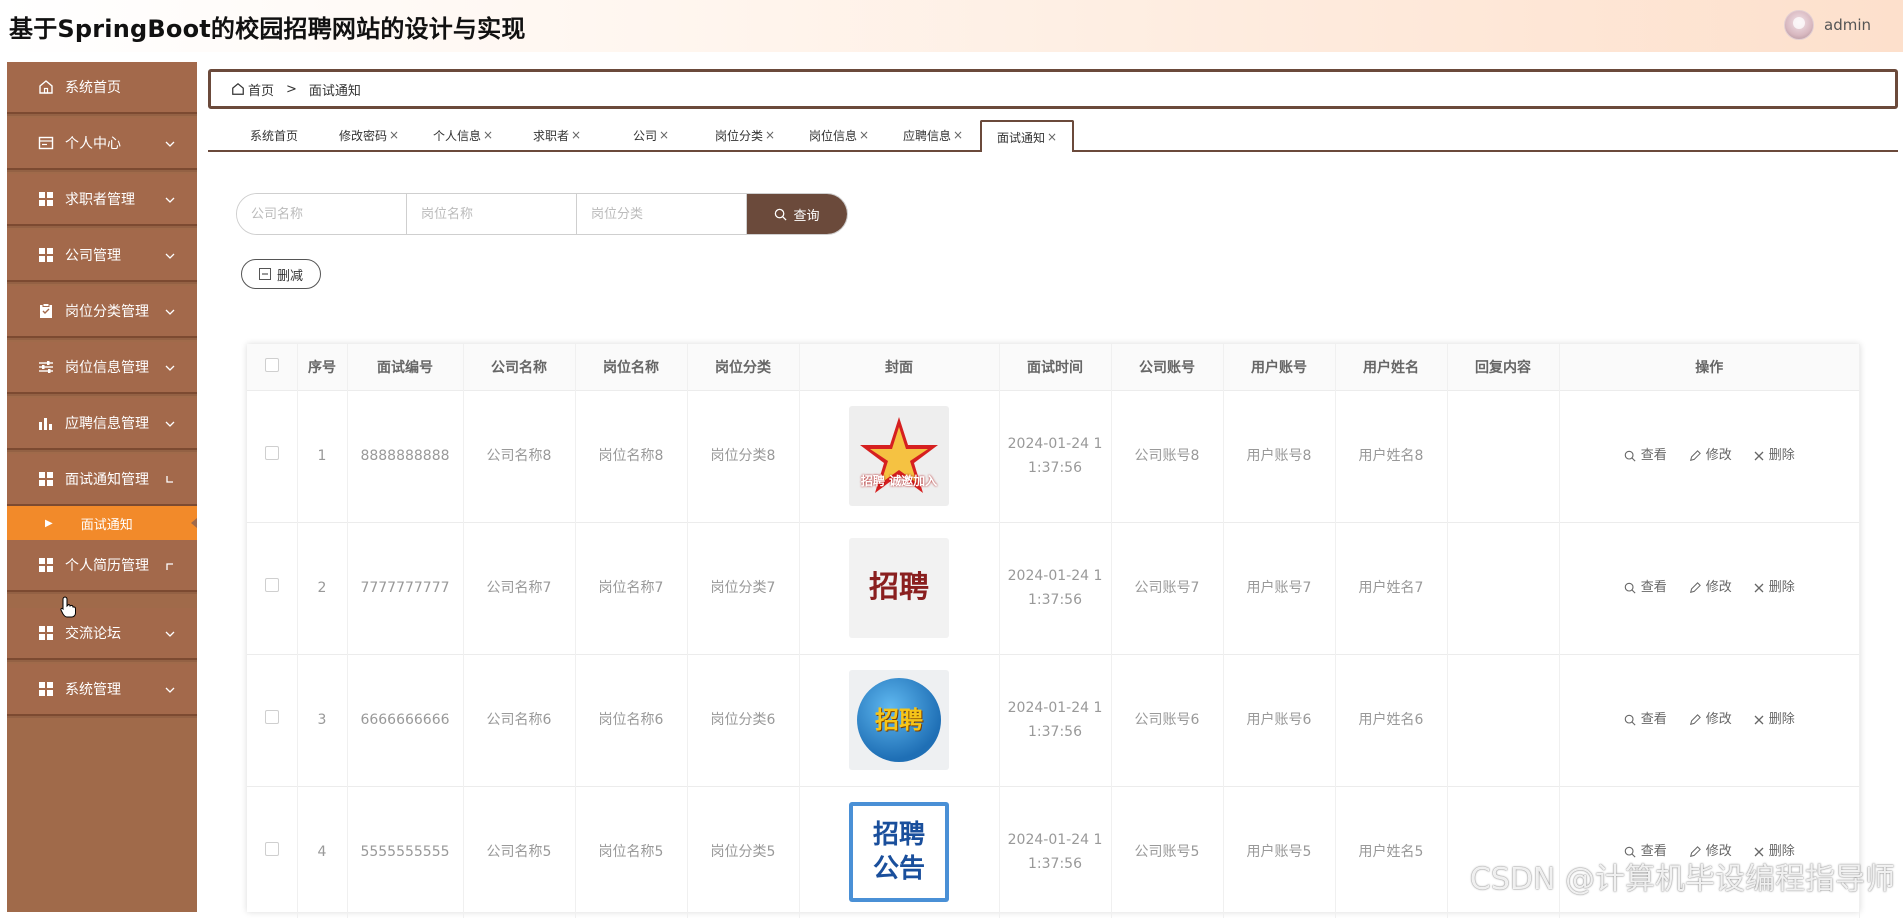  I want to click on search-button: 查询, so click(797, 214).